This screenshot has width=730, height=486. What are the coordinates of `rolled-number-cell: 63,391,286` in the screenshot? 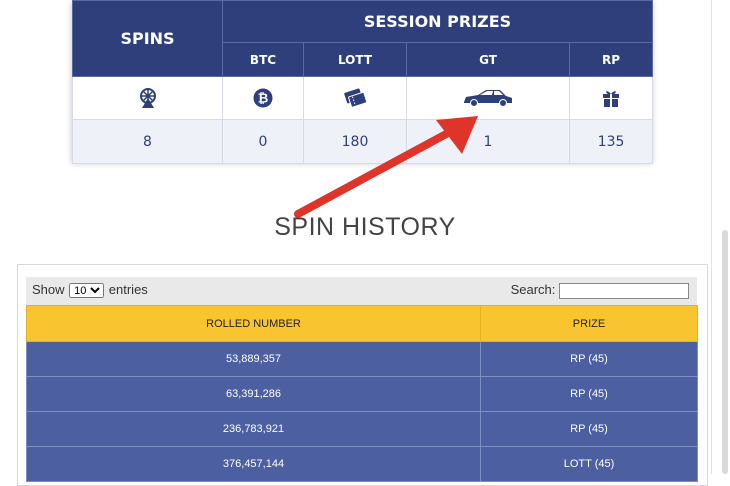 It's located at (253, 394).